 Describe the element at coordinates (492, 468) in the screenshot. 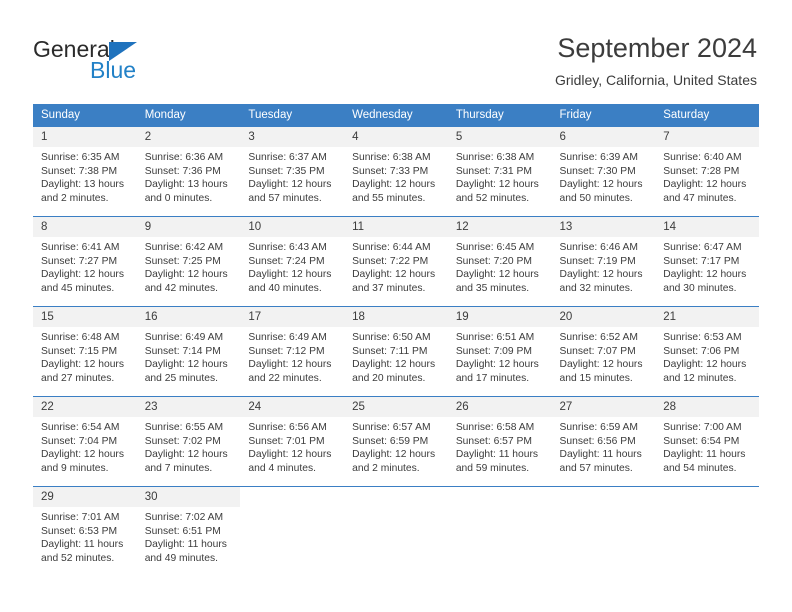

I see `daylight-text-line2: and 59 minutes.` at that location.